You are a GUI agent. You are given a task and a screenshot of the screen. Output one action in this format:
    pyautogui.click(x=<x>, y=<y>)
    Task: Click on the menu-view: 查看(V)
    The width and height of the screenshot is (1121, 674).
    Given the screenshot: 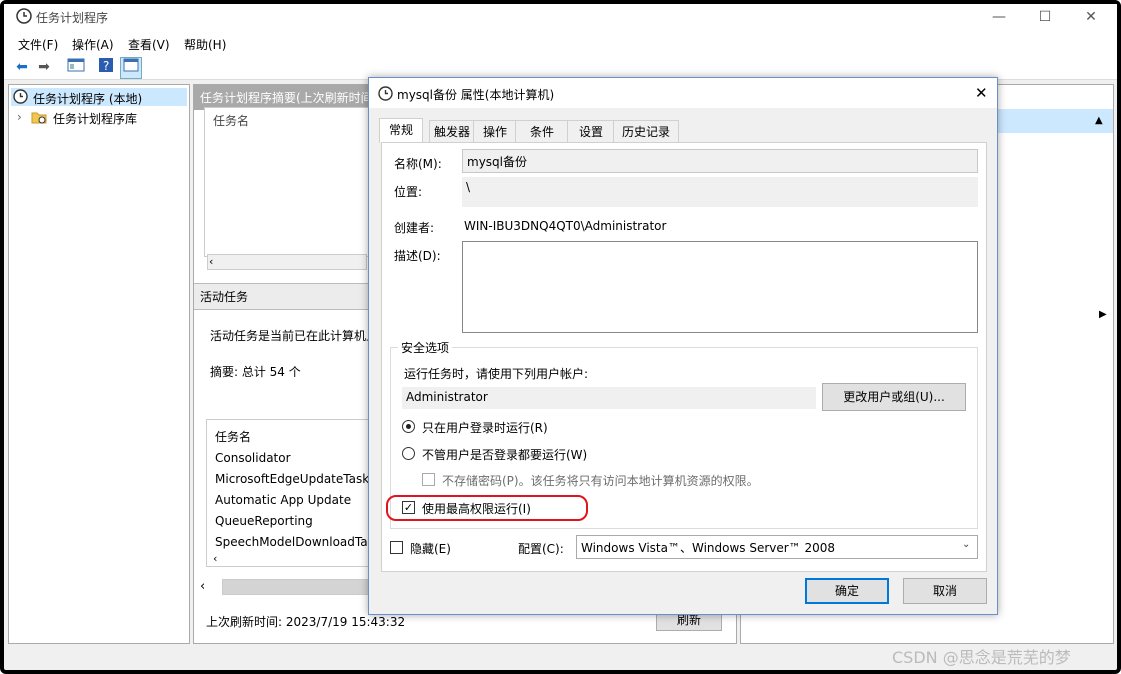 What is the action you would take?
    pyautogui.click(x=149, y=44)
    